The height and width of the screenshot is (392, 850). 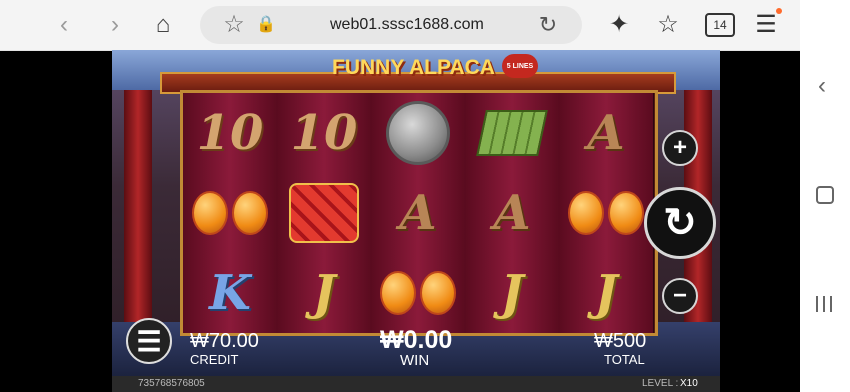 What do you see at coordinates (266, 24) in the screenshot?
I see `lock-icon: 🔒` at bounding box center [266, 24].